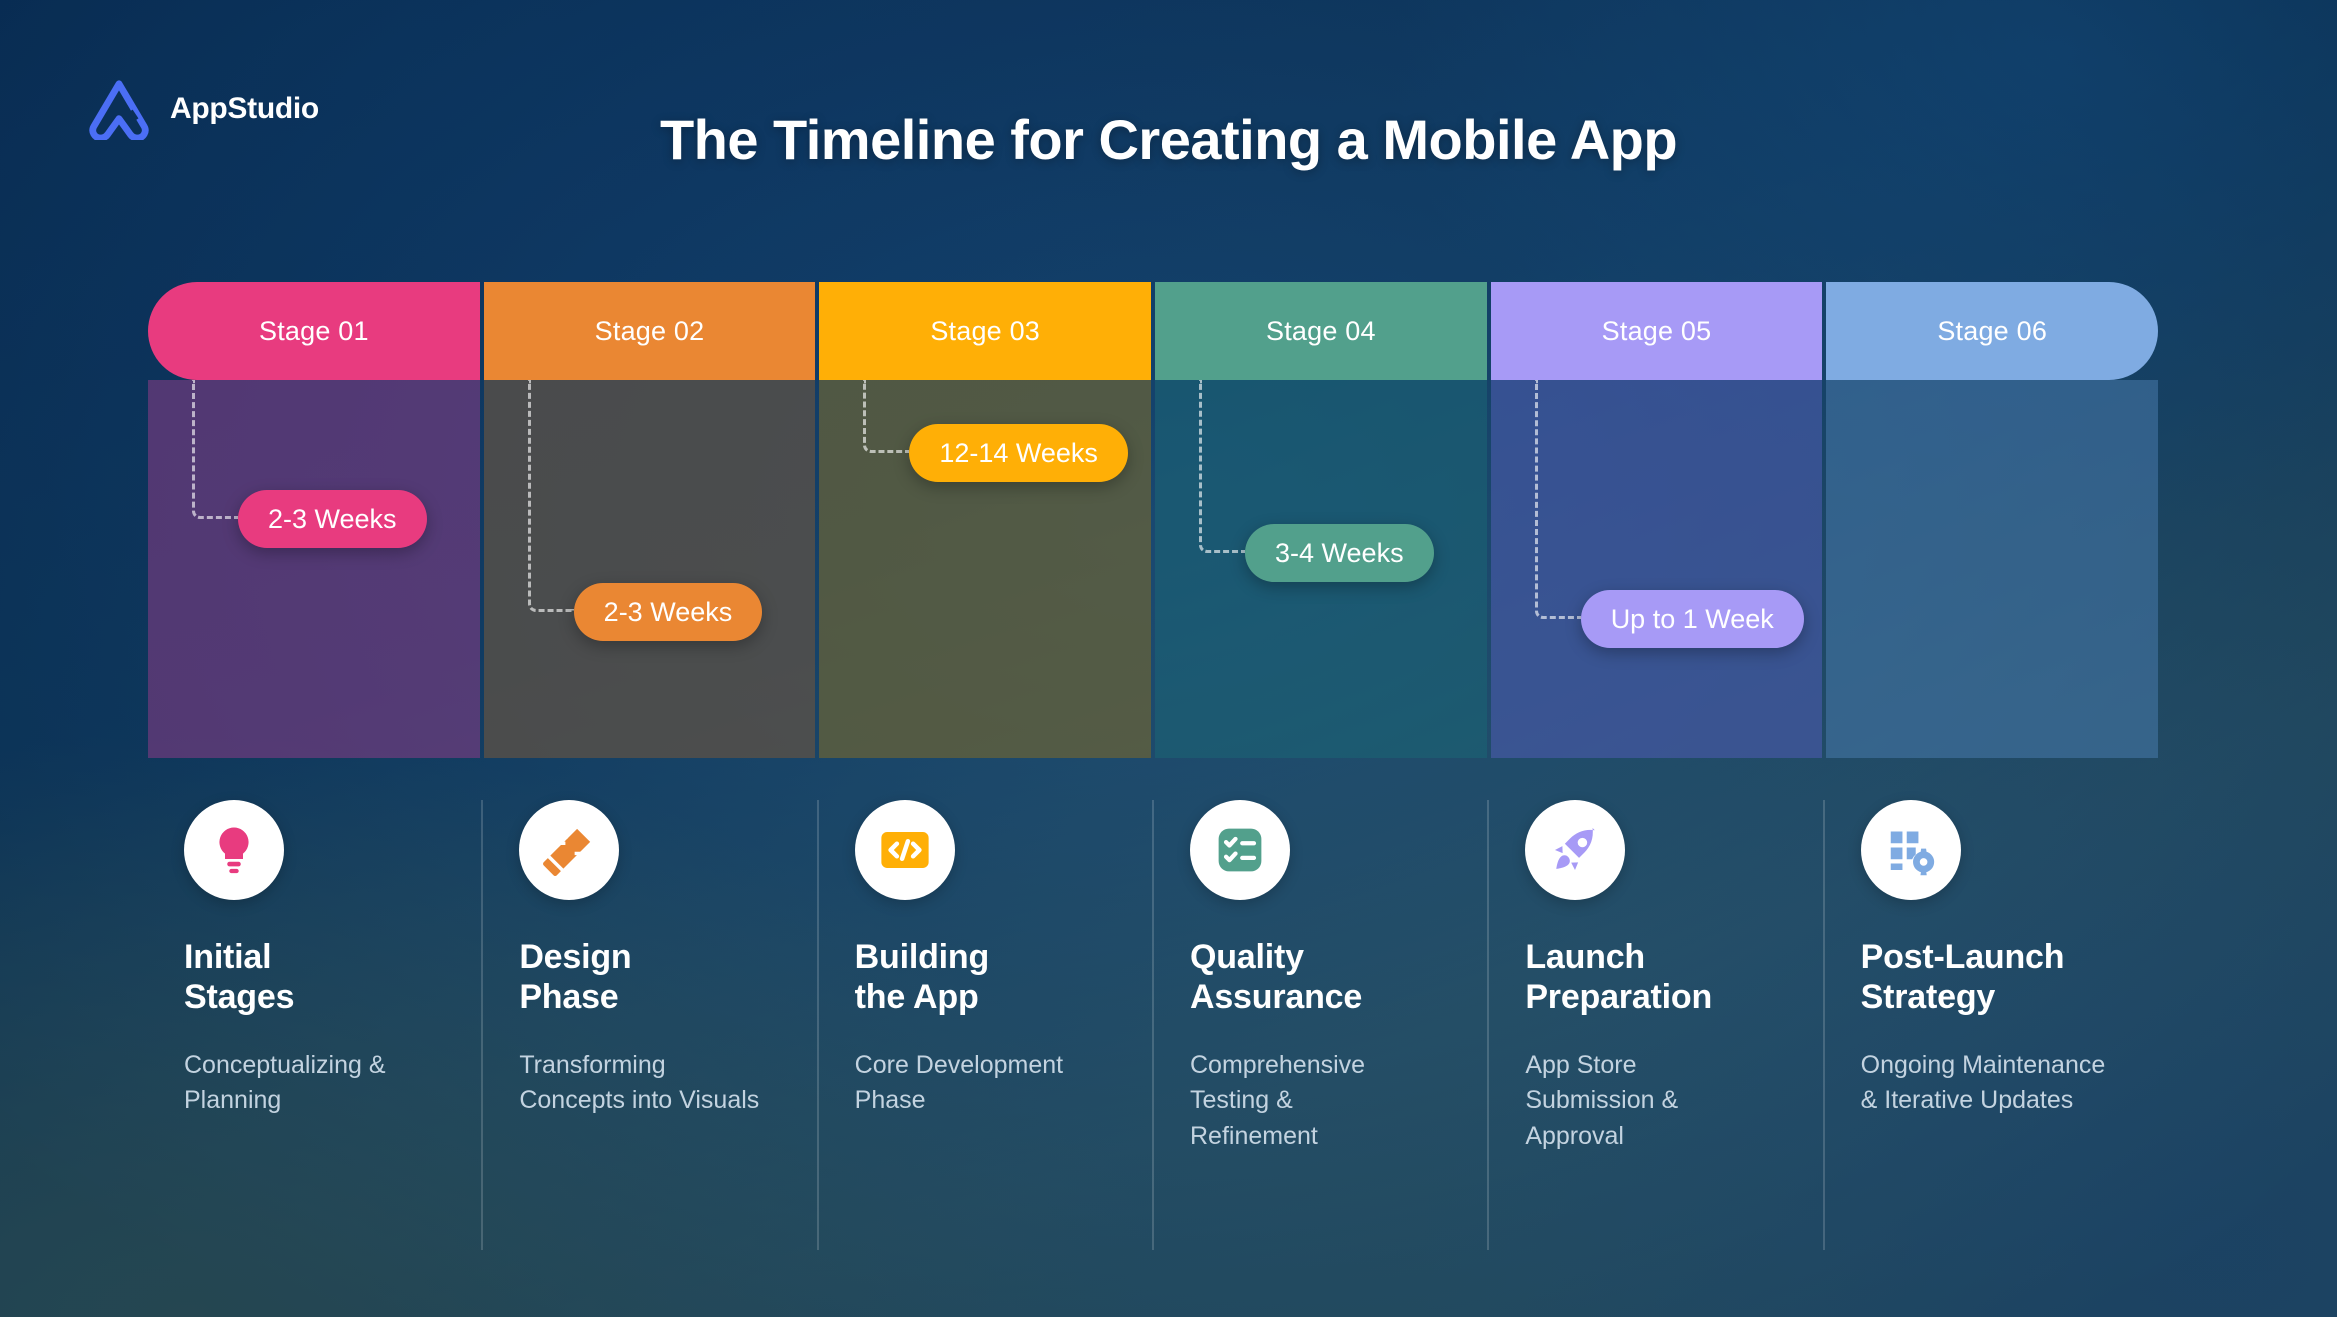 This screenshot has height=1317, width=2337. What do you see at coordinates (1619, 977) in the screenshot?
I see `stage-card-title: Launch Preparation` at bounding box center [1619, 977].